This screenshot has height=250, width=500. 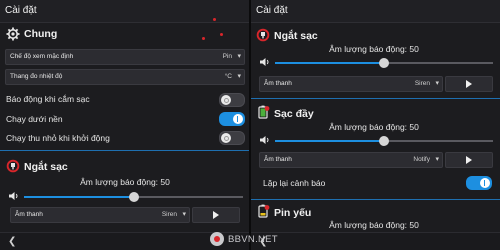 What do you see at coordinates (125, 57) in the screenshot?
I see `view-mode-select: Chế độ xem mặc định Pin ▾` at bounding box center [125, 57].